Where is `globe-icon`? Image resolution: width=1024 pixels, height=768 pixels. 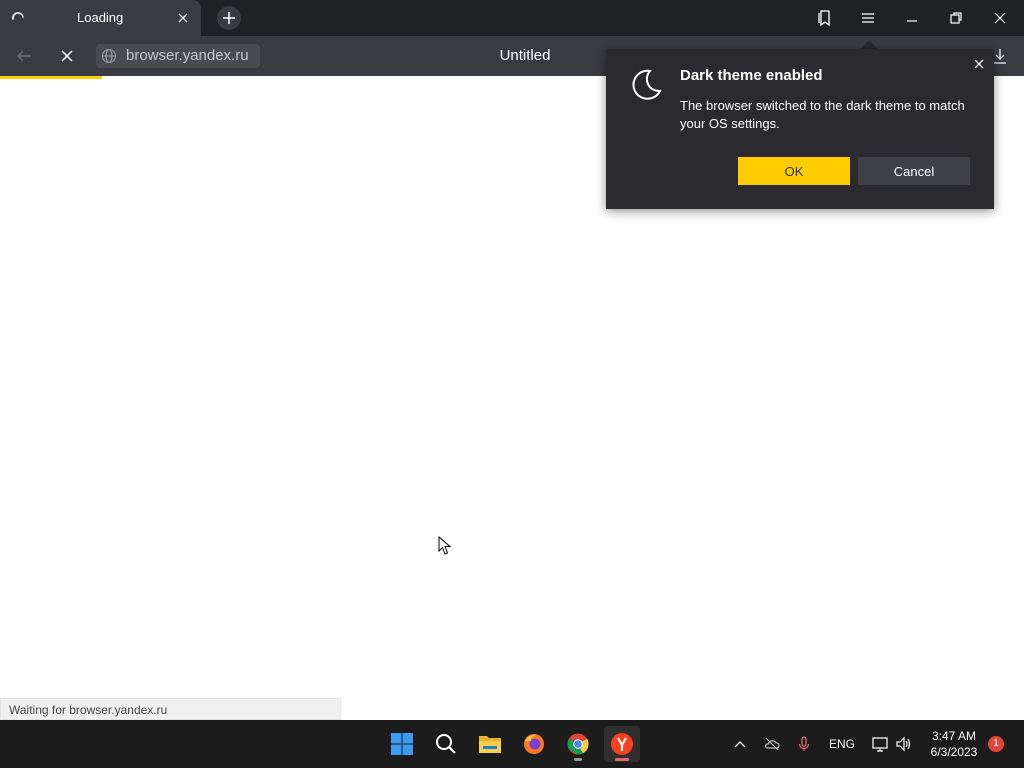
globe-icon is located at coordinates (109, 56).